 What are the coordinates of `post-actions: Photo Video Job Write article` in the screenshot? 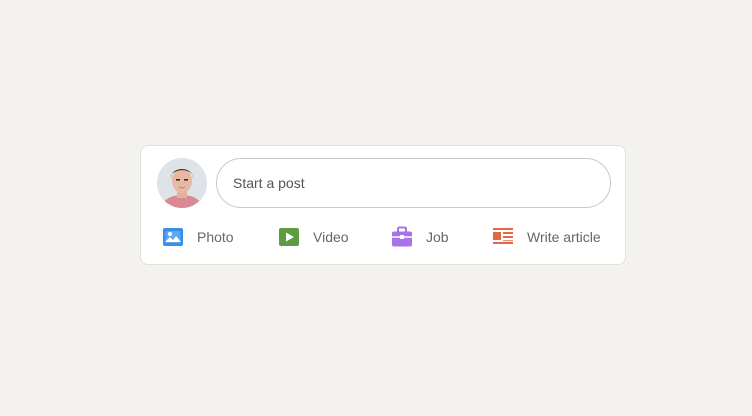 It's located at (385, 237).